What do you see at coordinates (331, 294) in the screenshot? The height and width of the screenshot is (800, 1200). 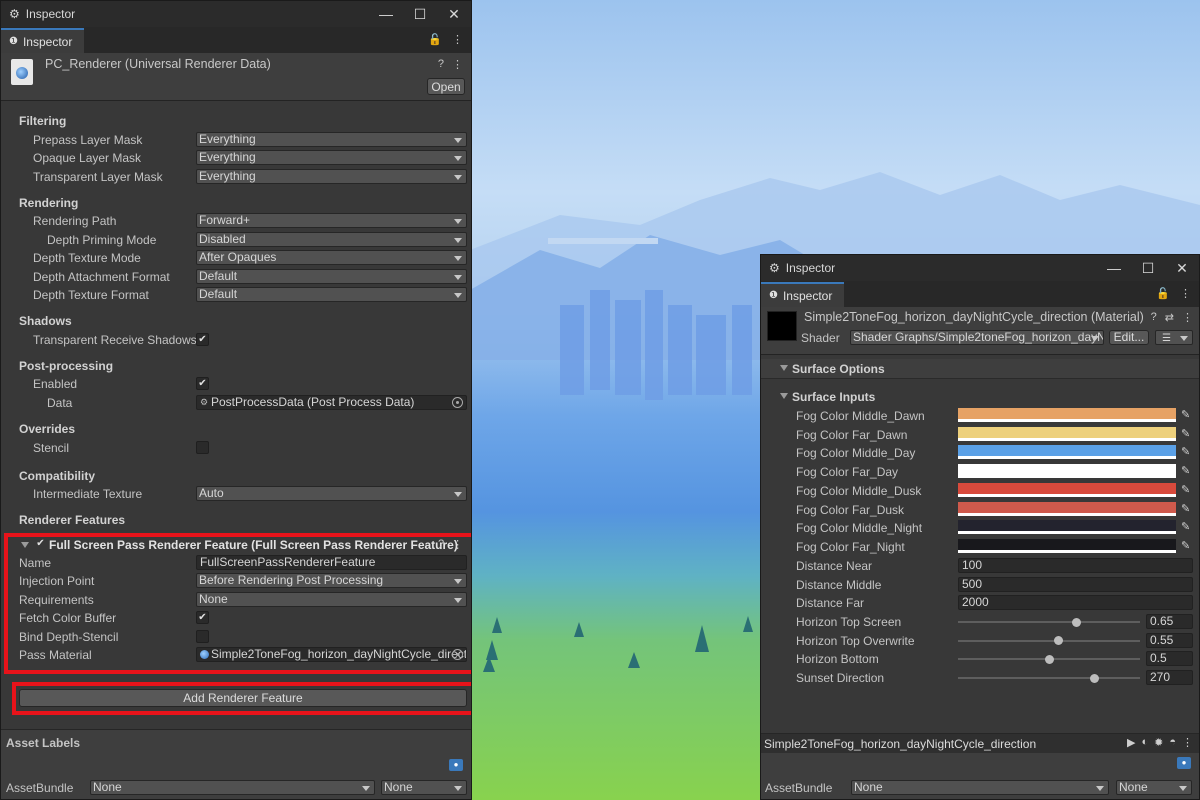 I see `depth-texture-format-dropdown: Default` at bounding box center [331, 294].